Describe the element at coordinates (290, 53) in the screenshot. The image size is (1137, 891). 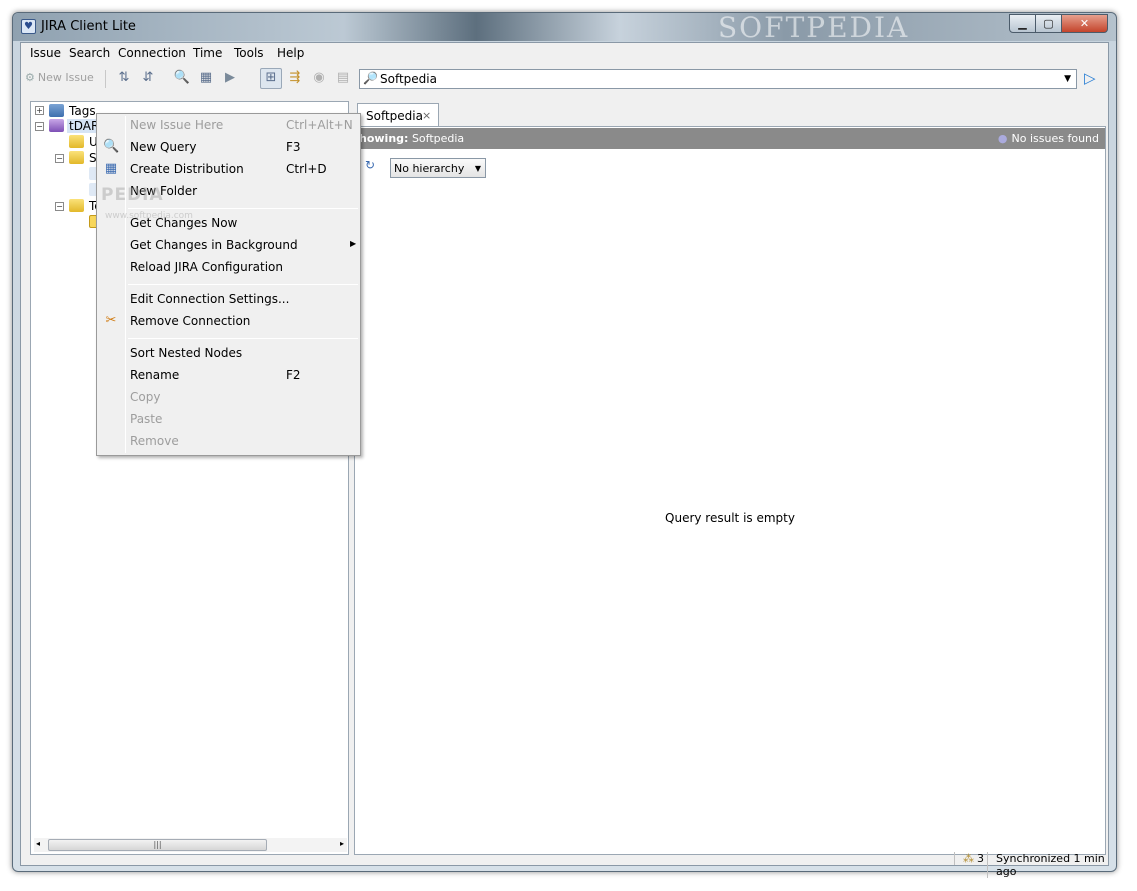
I see `menu-help: Help` at that location.